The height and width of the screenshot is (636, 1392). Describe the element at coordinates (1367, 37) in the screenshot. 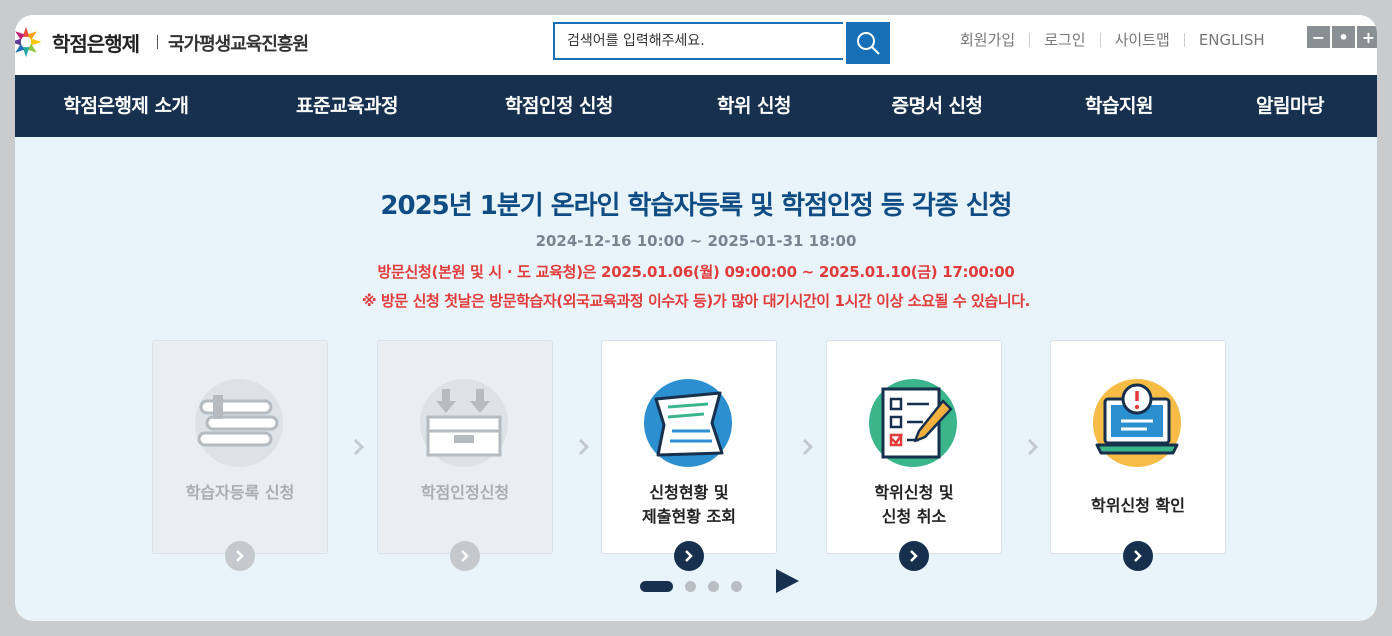

I see `zoom-in-button: +` at that location.